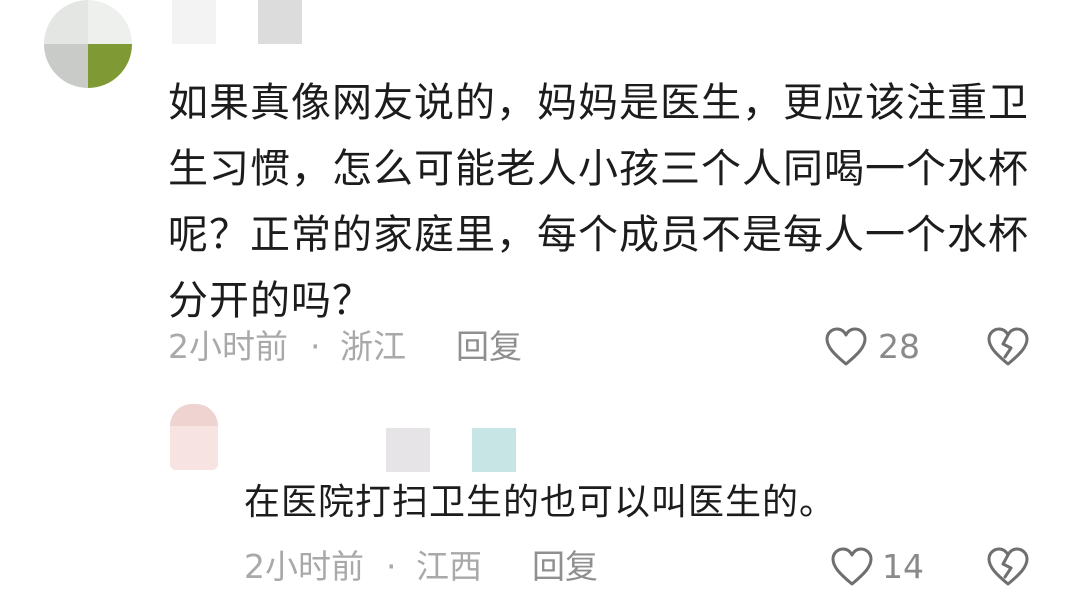 The image size is (1080, 610). Describe the element at coordinates (903, 566) in the screenshot. I see `like-count: 14` at that location.